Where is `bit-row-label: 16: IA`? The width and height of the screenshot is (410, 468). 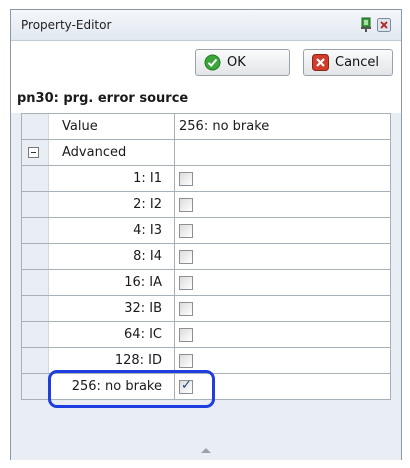
bit-row-label: 16: IA is located at coordinates (143, 282).